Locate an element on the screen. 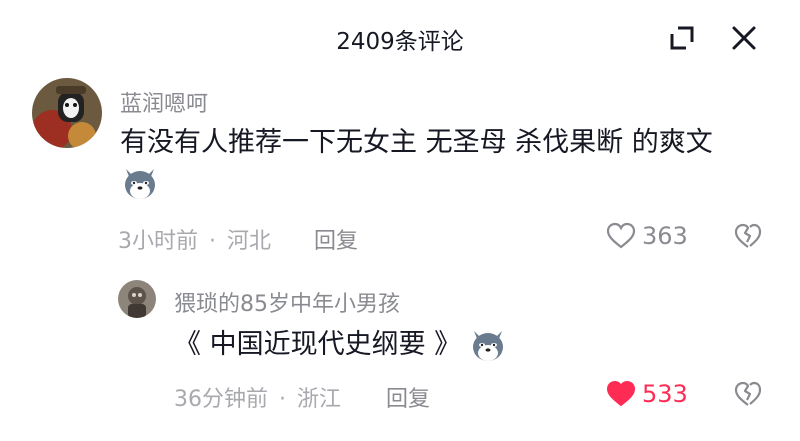 Image resolution: width=800 pixels, height=441 pixels. reply-location: 浙江 is located at coordinates (319, 399).